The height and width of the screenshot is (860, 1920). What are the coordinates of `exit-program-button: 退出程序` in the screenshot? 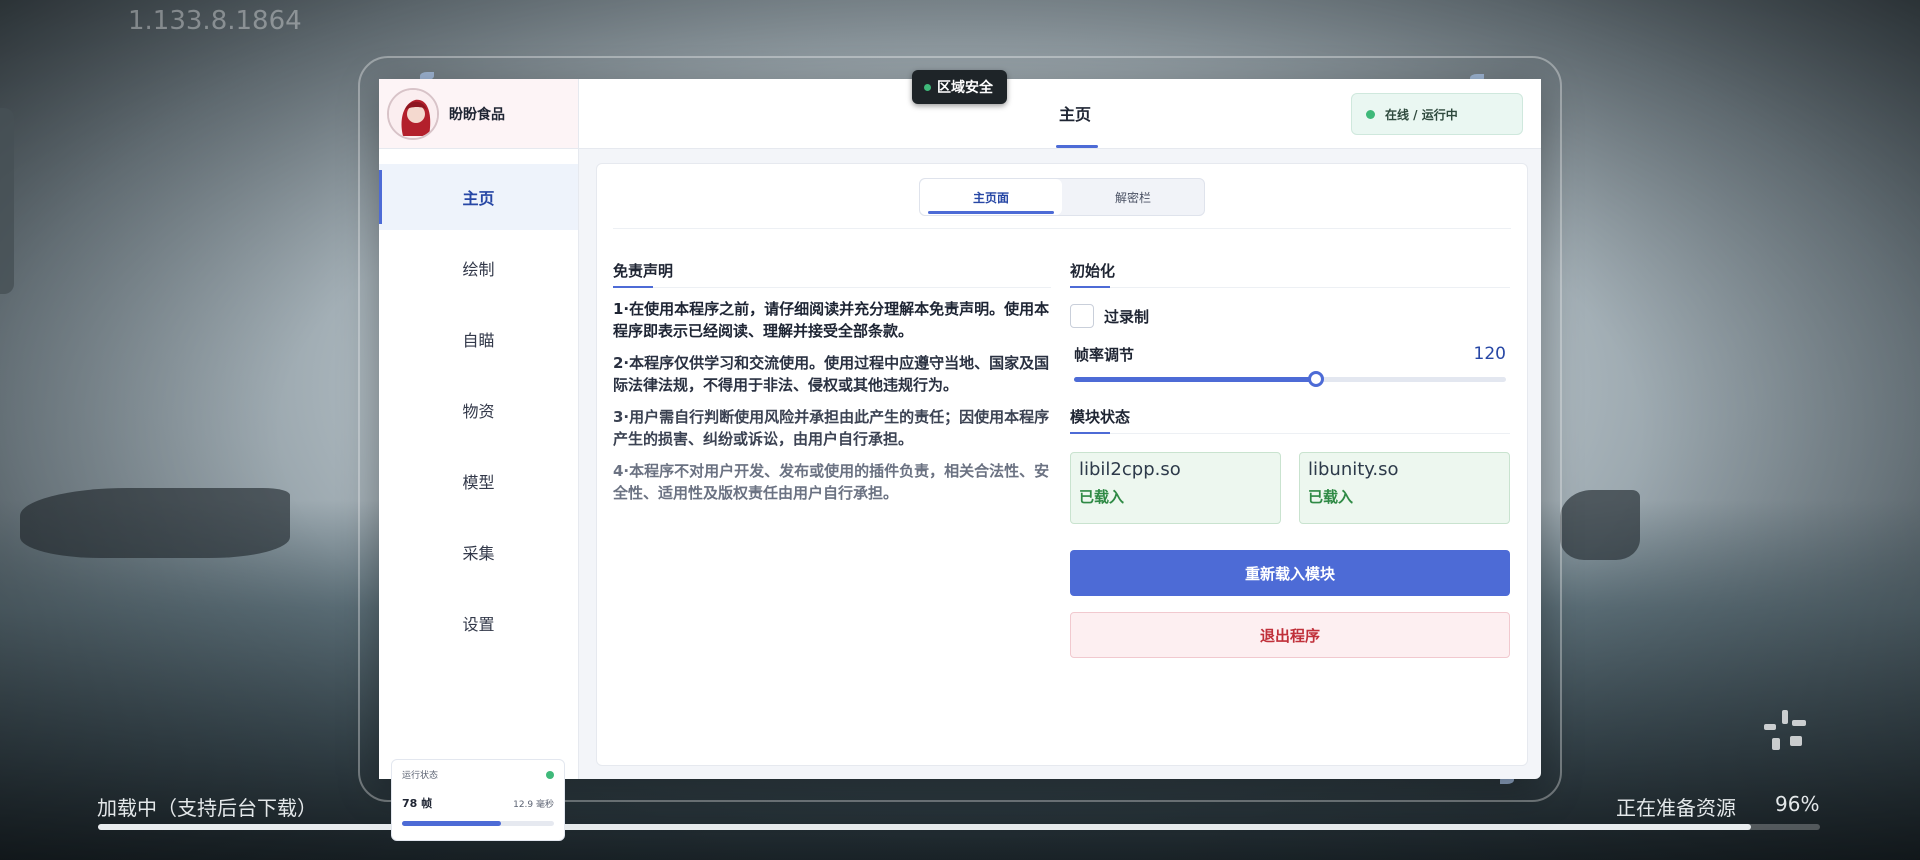 It's located at (1290, 635).